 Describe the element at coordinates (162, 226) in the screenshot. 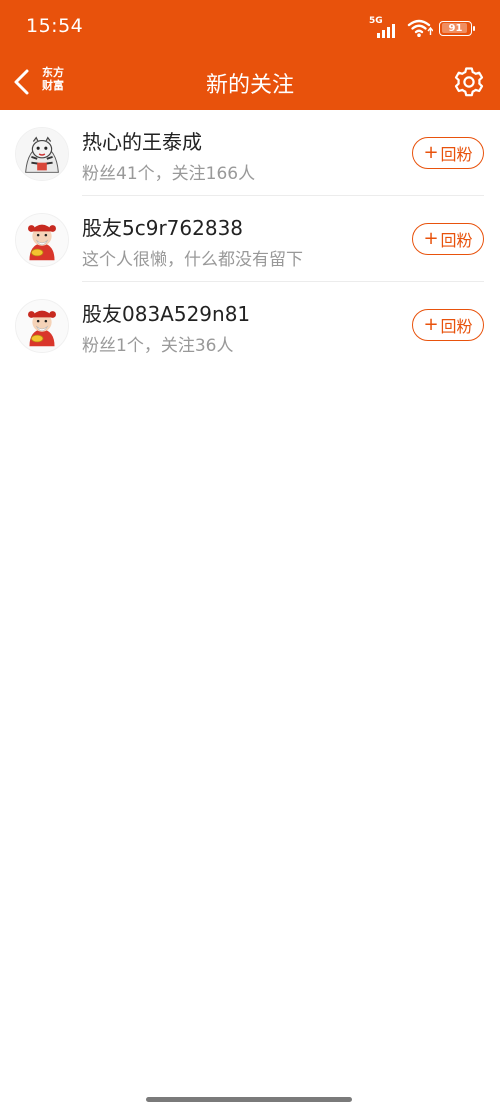

I see `follower-name: 股友5c9r762838` at that location.